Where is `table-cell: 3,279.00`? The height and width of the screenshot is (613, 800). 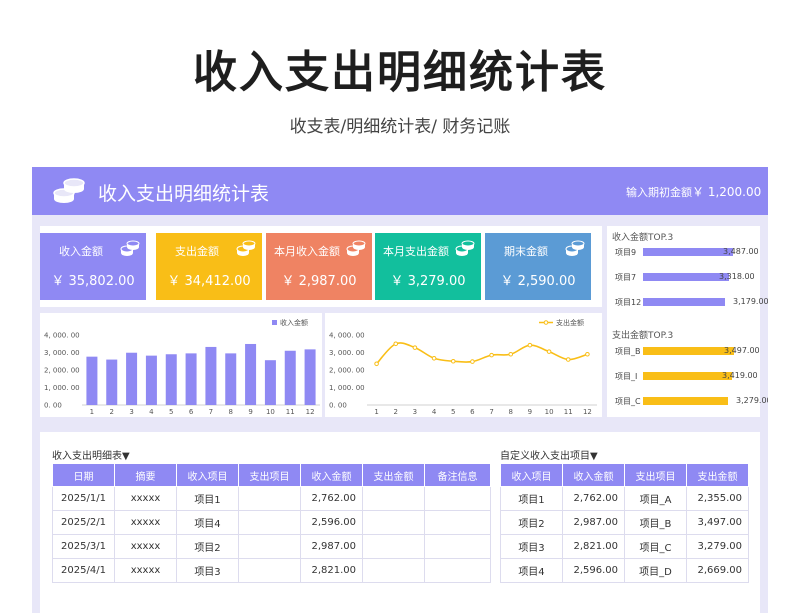
table-cell: 3,279.00 is located at coordinates (717, 546).